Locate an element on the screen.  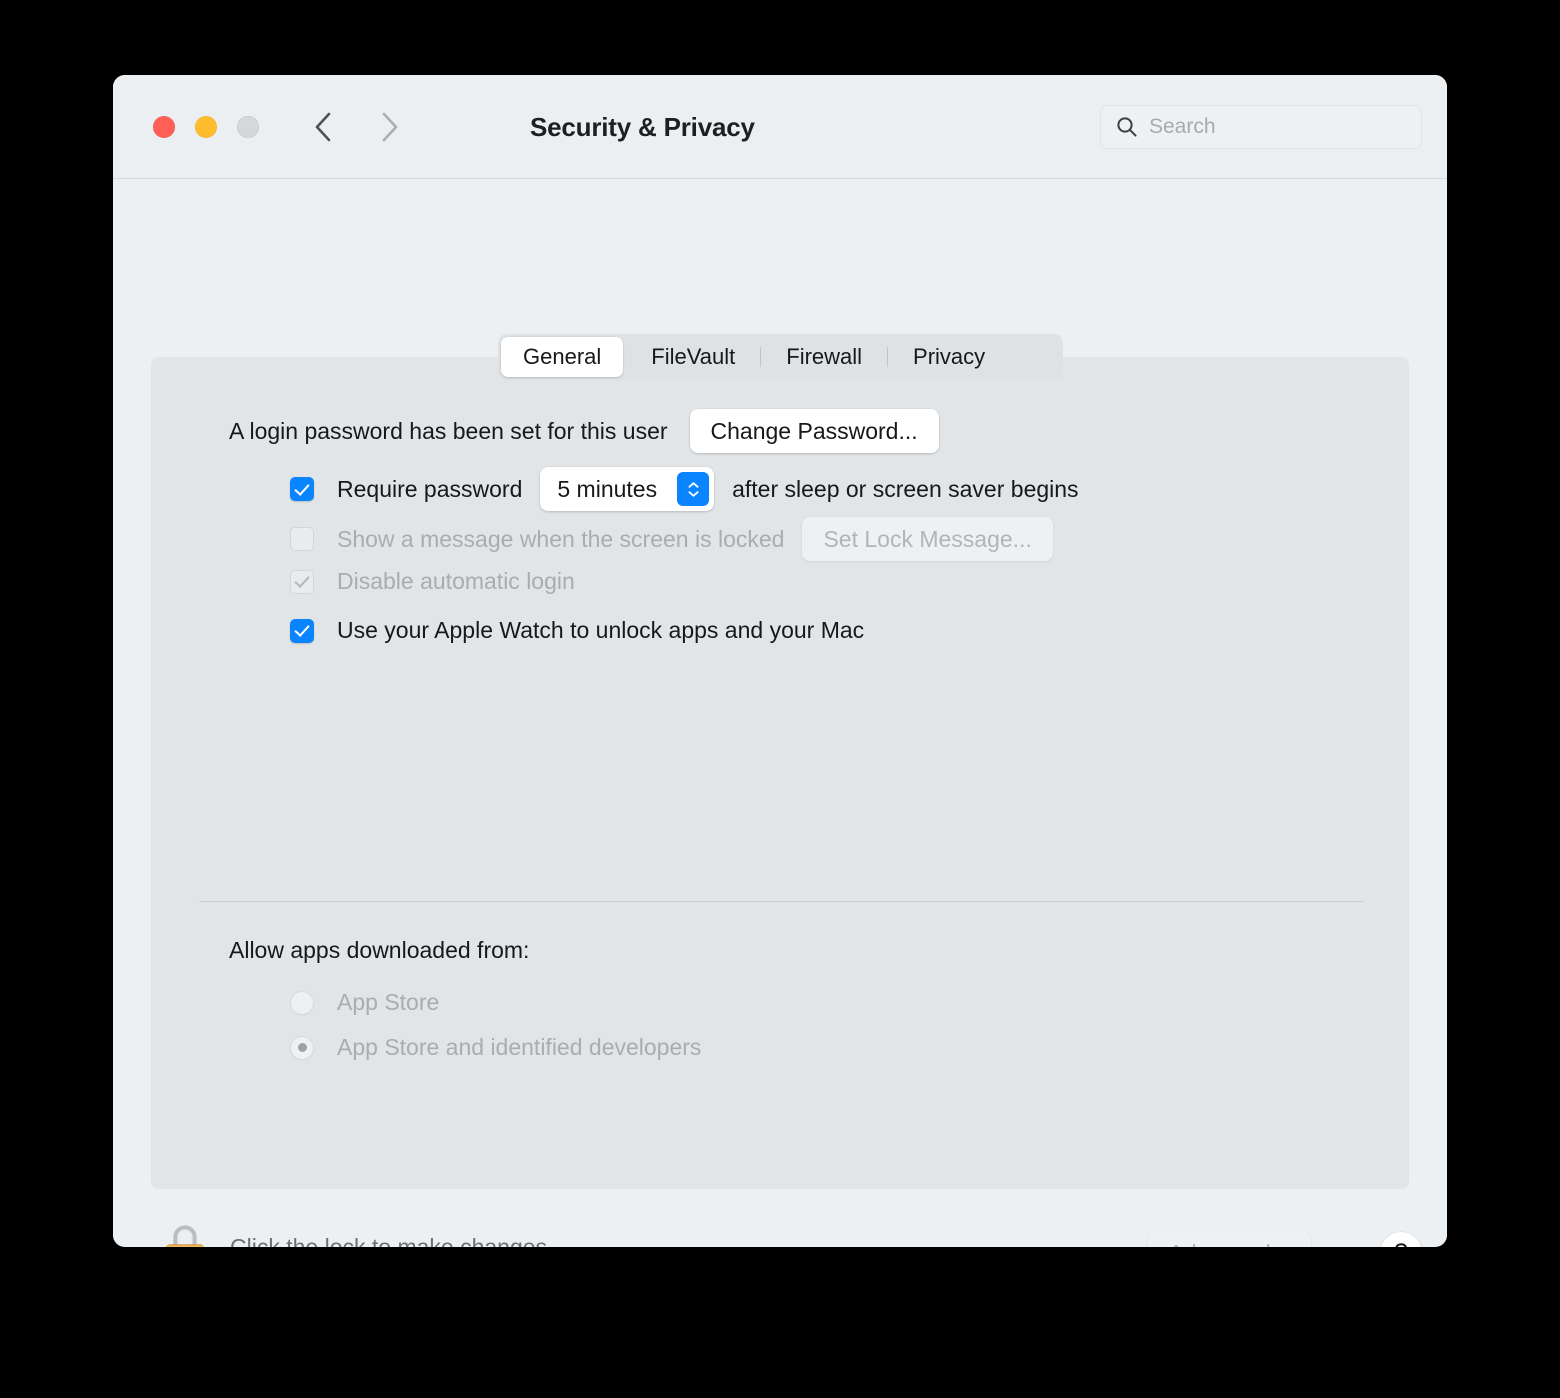
section-divider is located at coordinates (781, 901).